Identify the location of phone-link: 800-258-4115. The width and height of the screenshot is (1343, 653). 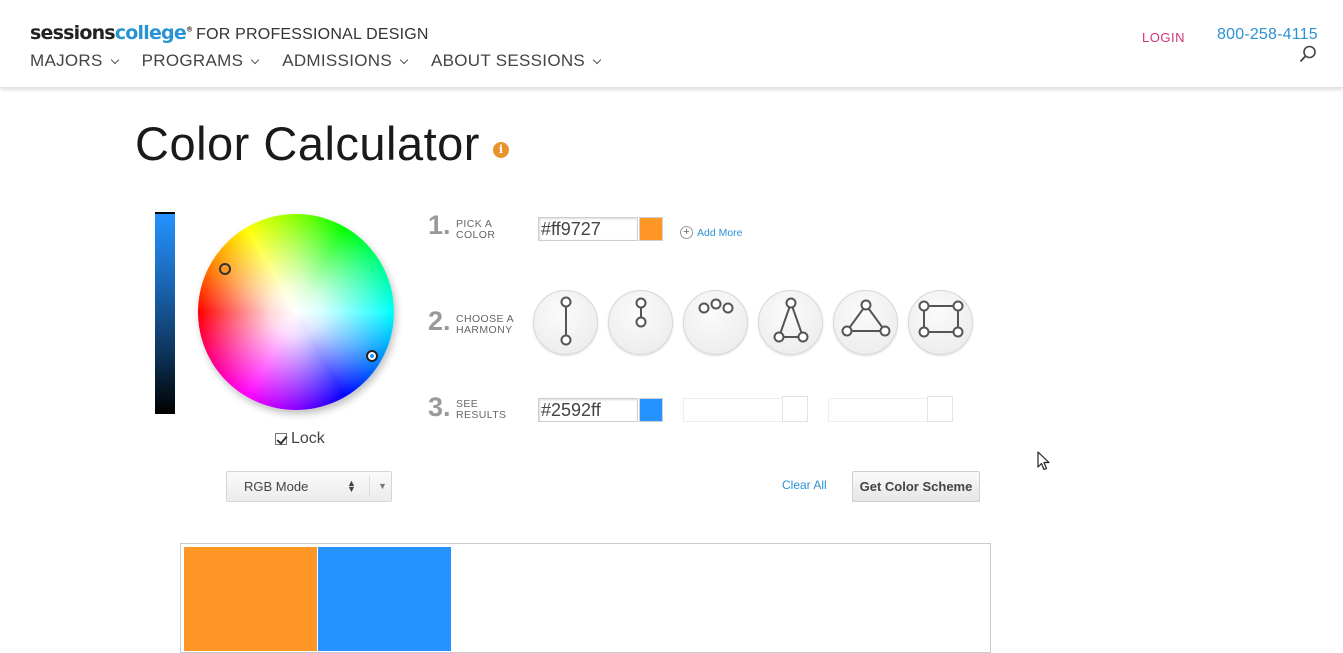
(1267, 35).